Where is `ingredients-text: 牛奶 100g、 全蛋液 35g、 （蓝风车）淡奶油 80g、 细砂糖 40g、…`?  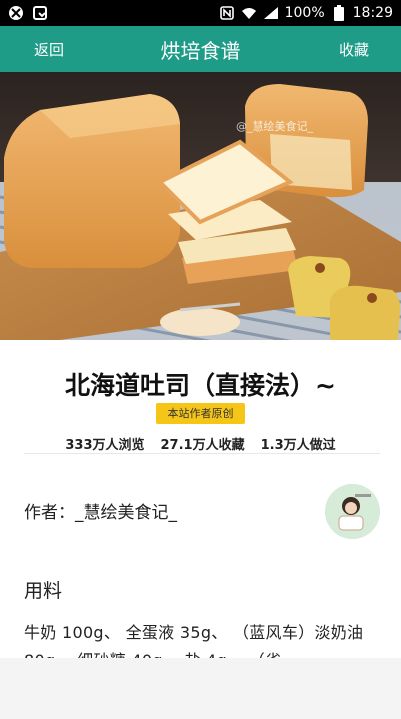
ingredients-text: 牛奶 100g、 全蛋液 35g、 （蓝风车）淡奶油 80g、 细砂糖 40g、… is located at coordinates (194, 642).